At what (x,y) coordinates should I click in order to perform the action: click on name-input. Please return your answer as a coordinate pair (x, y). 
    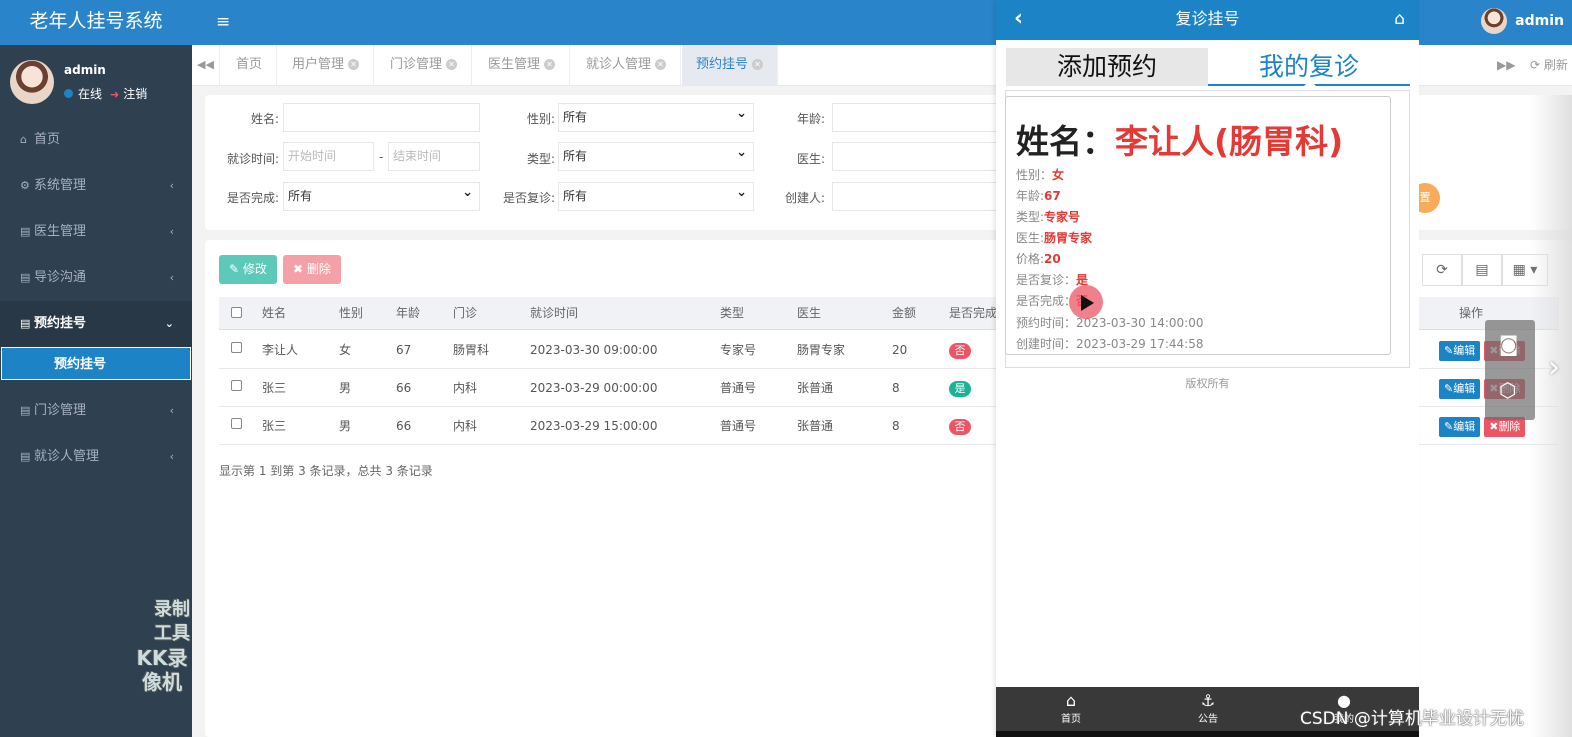
    Looking at the image, I should click on (381, 117).